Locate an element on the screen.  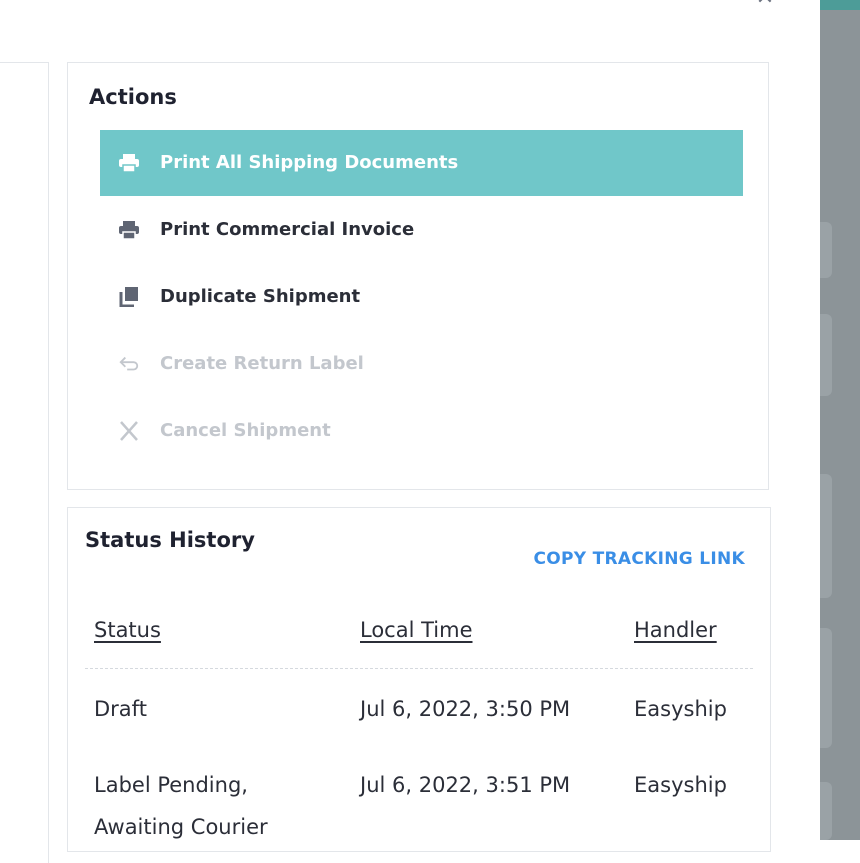
table-divider is located at coordinates (419, 668).